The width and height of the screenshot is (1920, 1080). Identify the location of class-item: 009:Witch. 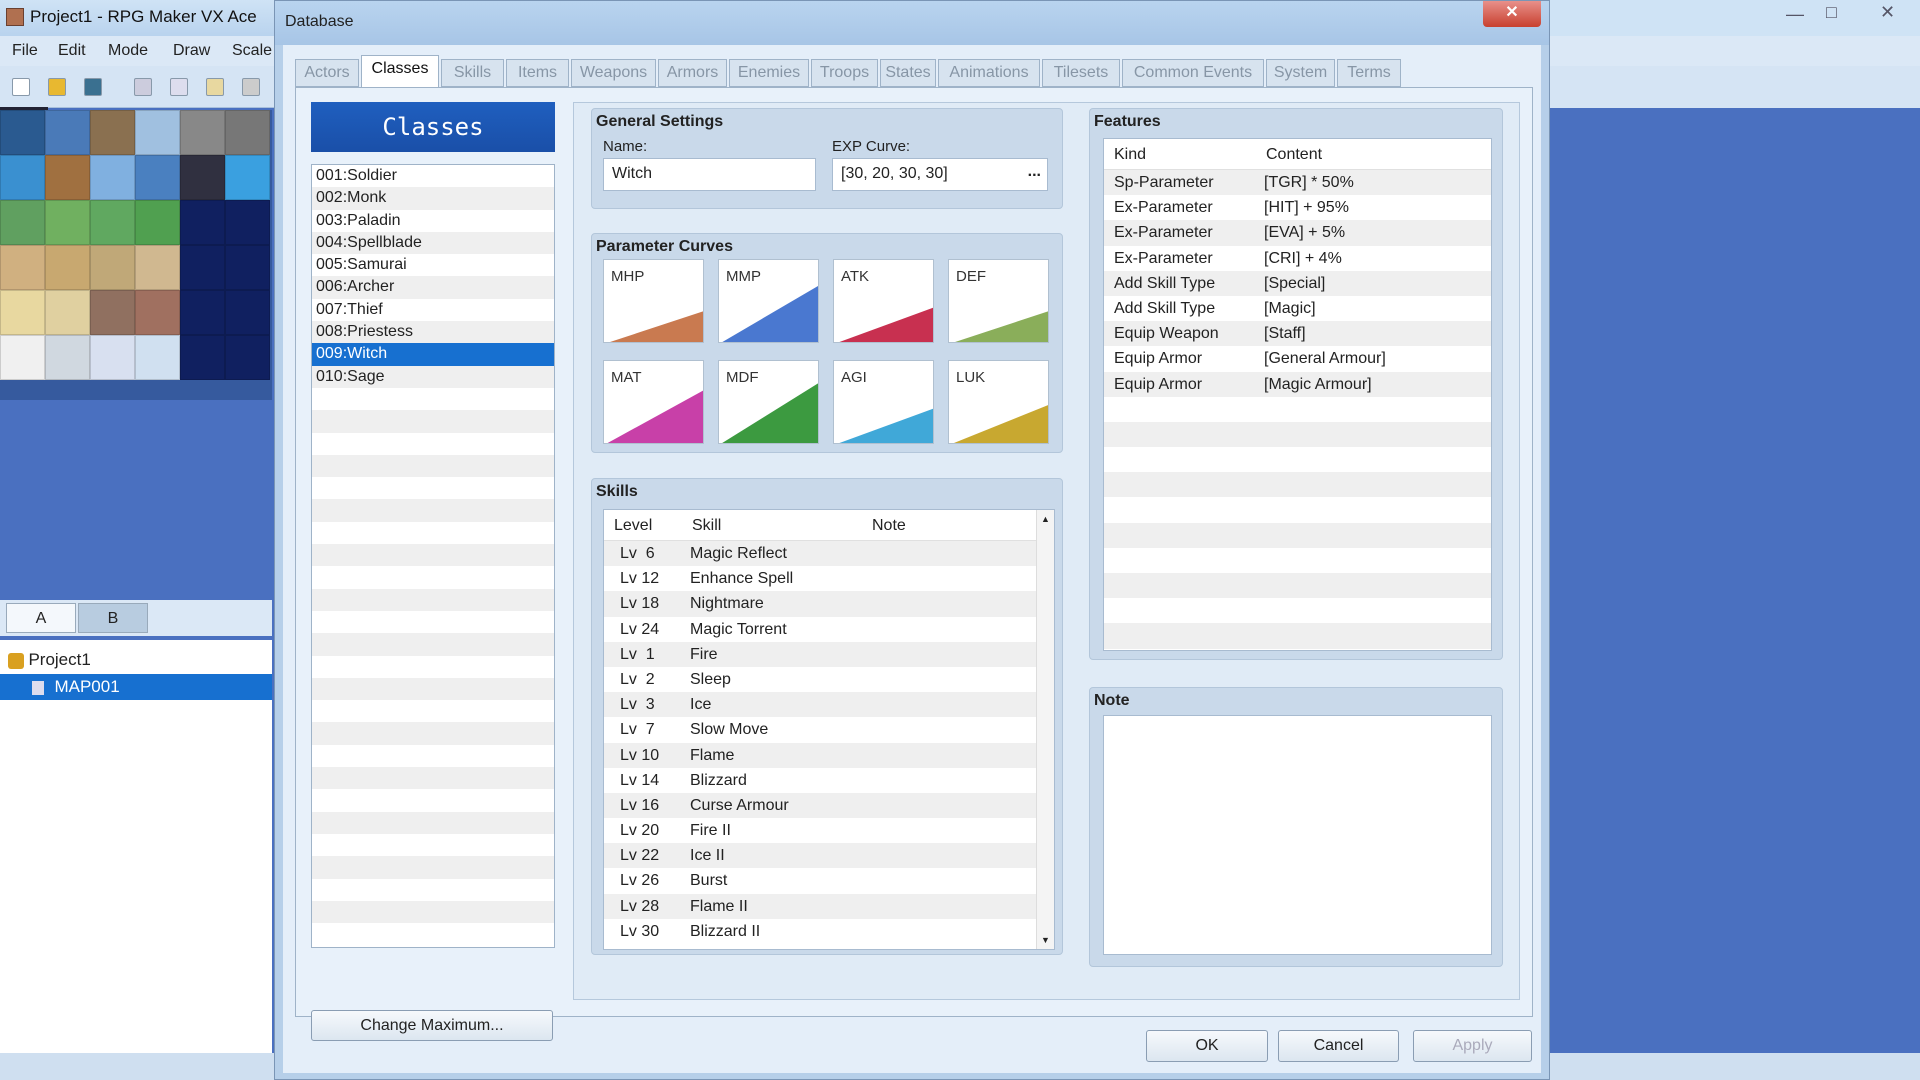
(433, 354).